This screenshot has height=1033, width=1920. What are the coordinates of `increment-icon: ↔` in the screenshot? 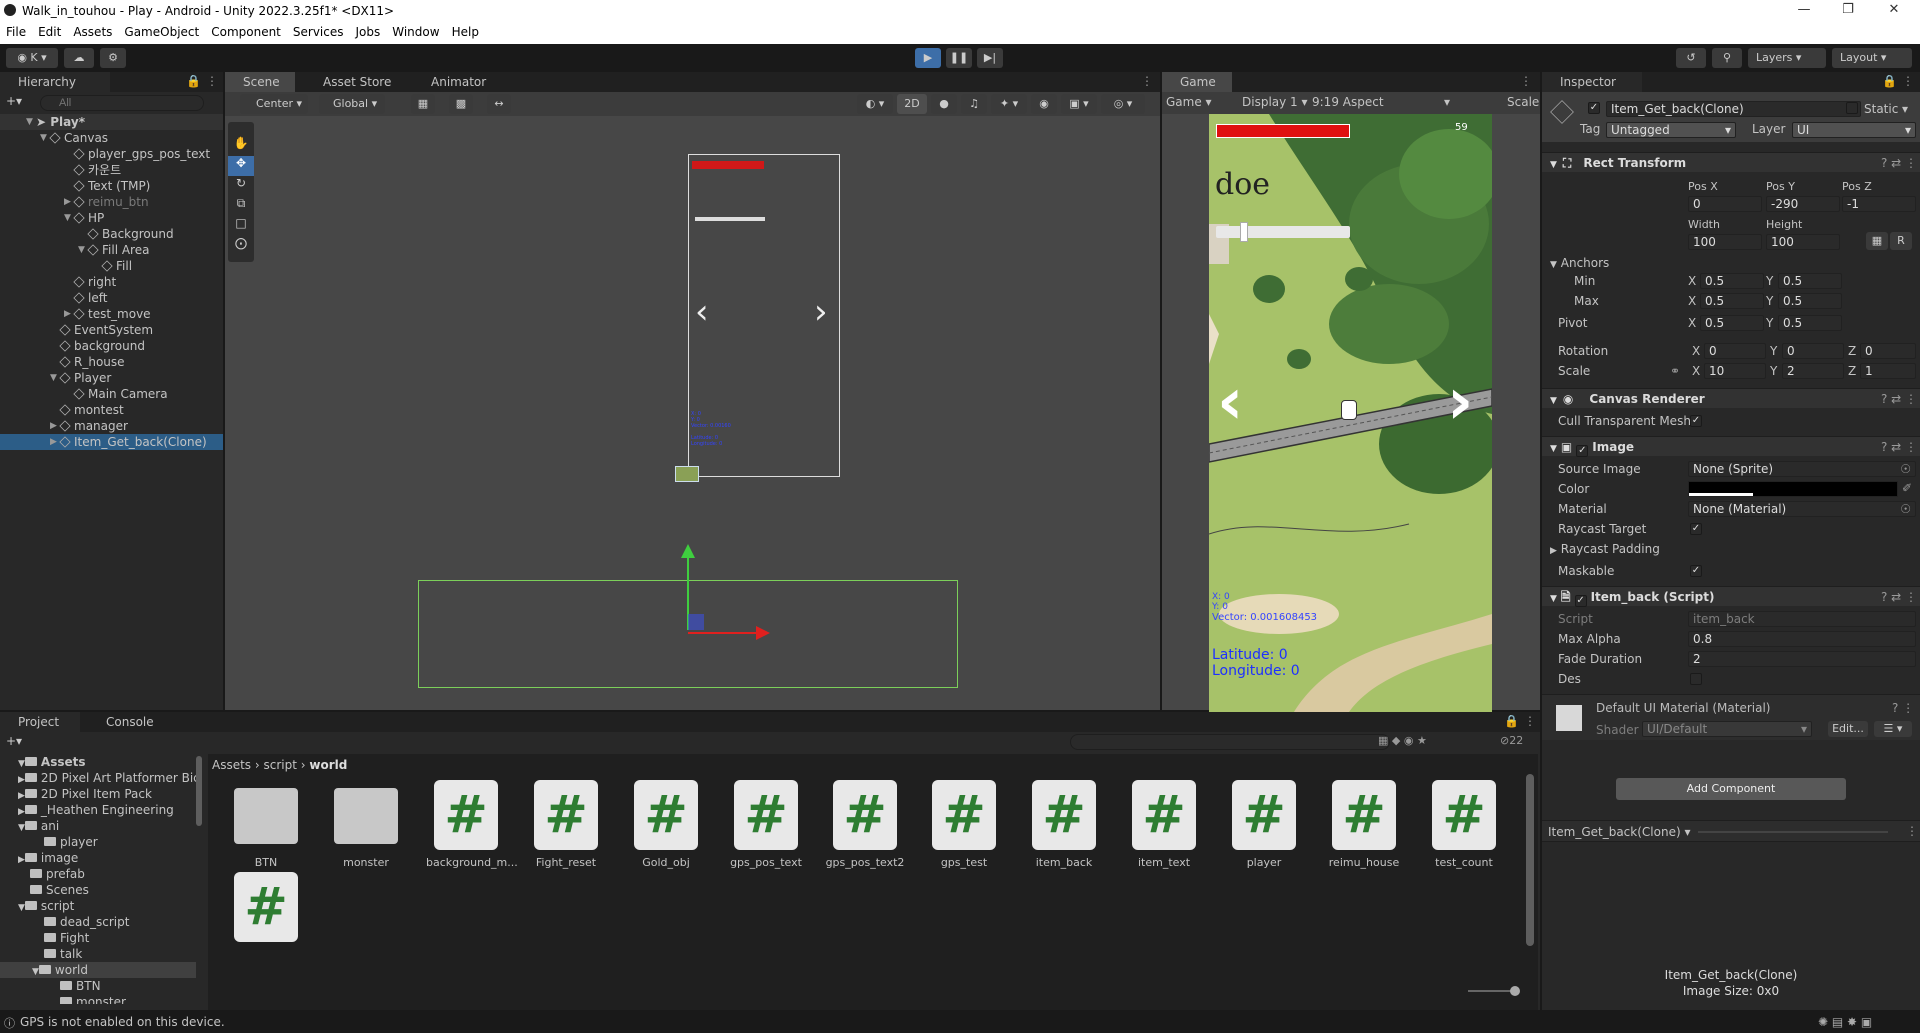 It's located at (499, 104).